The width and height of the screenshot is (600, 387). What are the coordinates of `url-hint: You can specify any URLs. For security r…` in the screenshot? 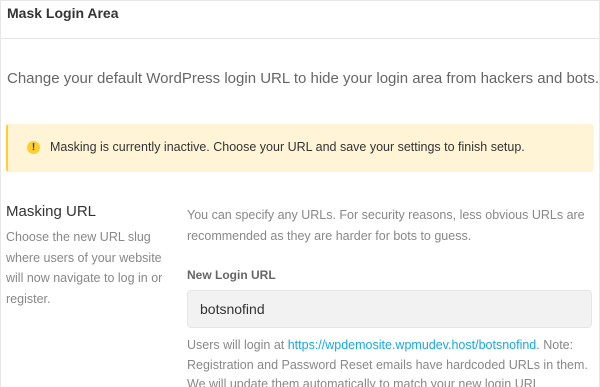 It's located at (386, 225).